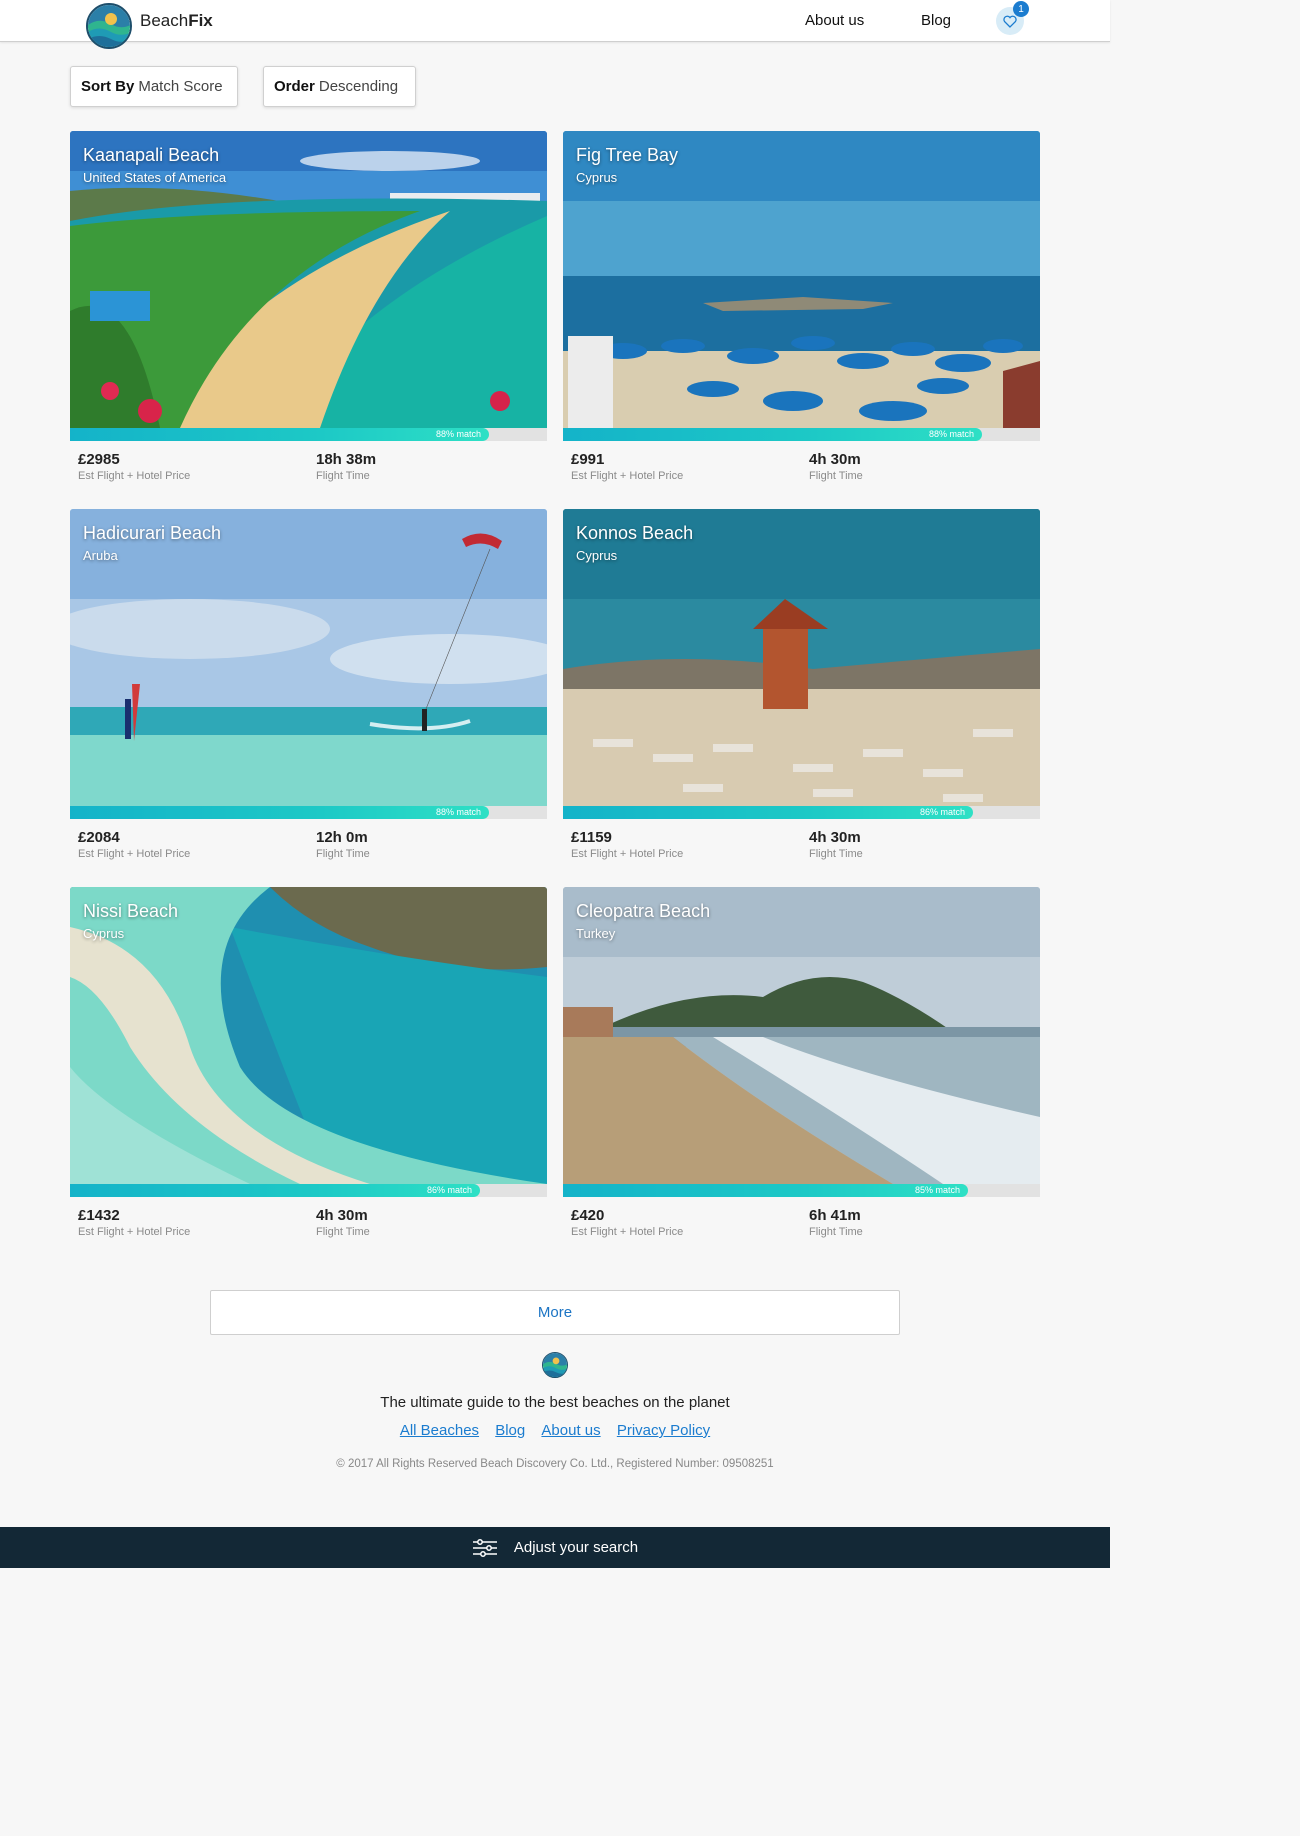  I want to click on adjust-search-label: Adjust your search, so click(576, 1547).